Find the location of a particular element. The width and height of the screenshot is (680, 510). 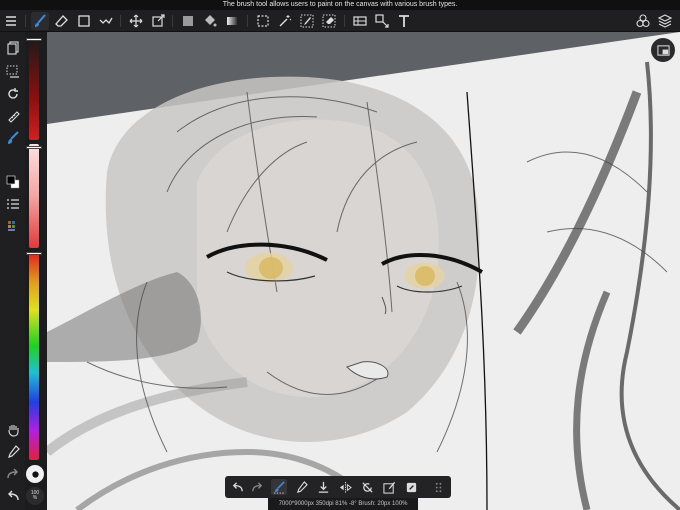

toolbar-grip is located at coordinates (439, 487).